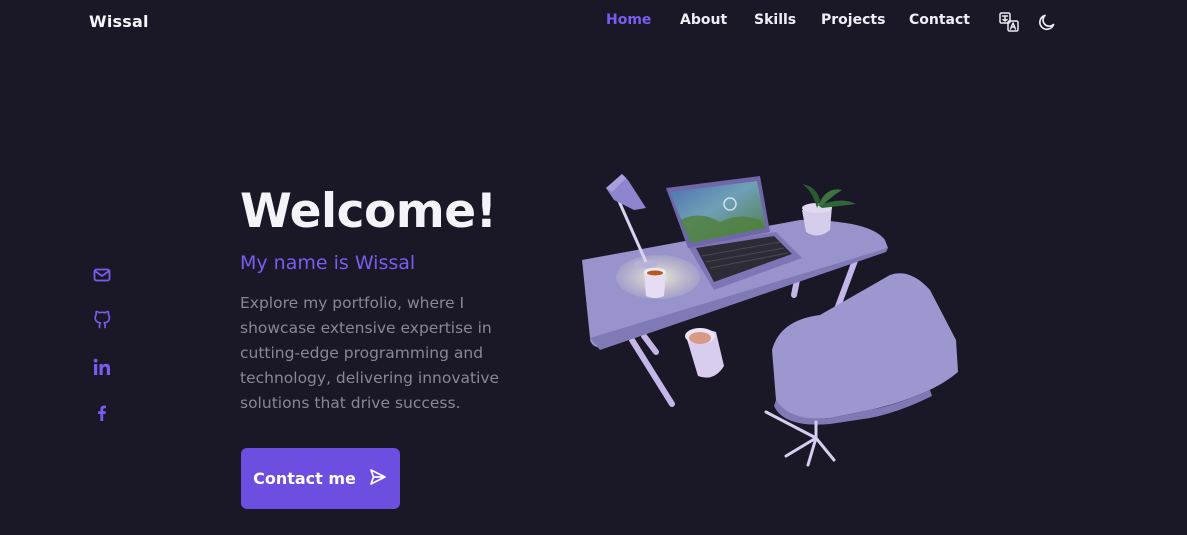 The height and width of the screenshot is (535, 1187). I want to click on nav-home: Home, so click(628, 20).